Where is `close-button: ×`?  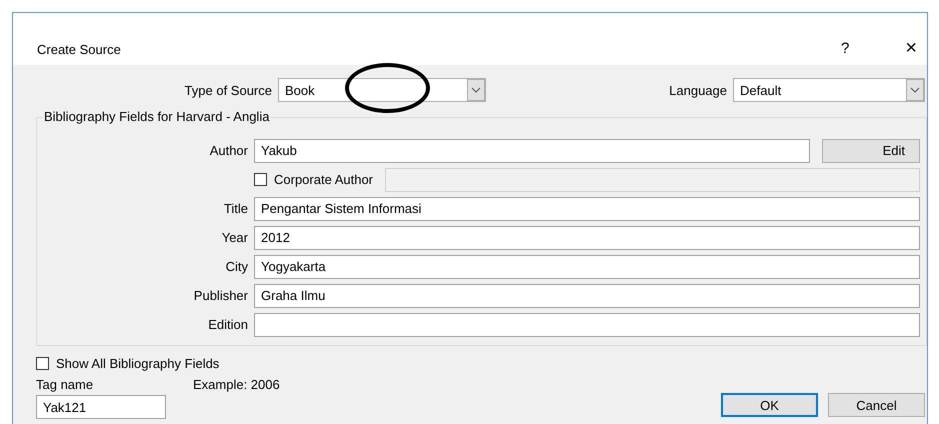
close-button: × is located at coordinates (911, 48).